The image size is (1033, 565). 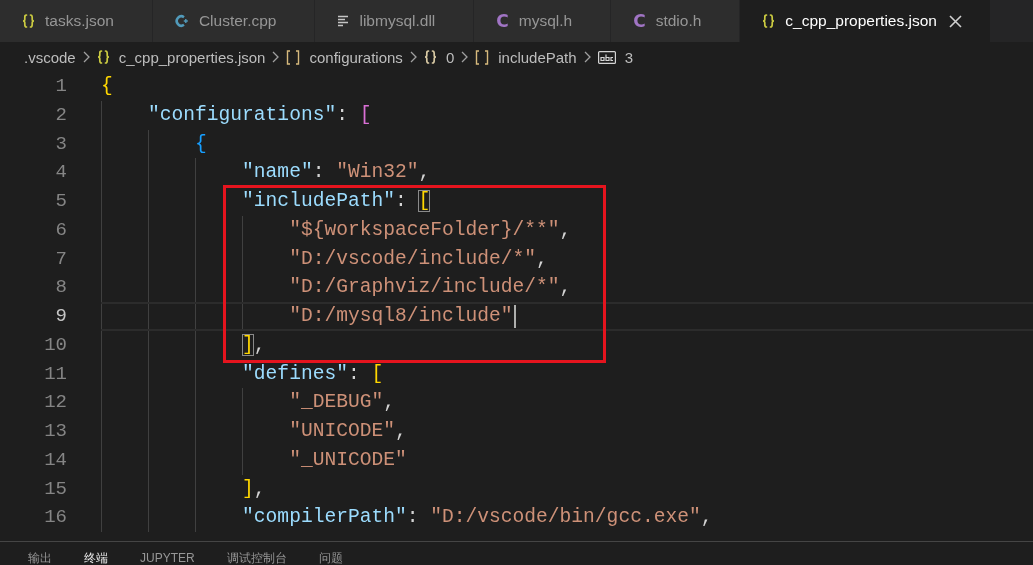 What do you see at coordinates (55, 488) in the screenshot?
I see `line-number: 15` at bounding box center [55, 488].